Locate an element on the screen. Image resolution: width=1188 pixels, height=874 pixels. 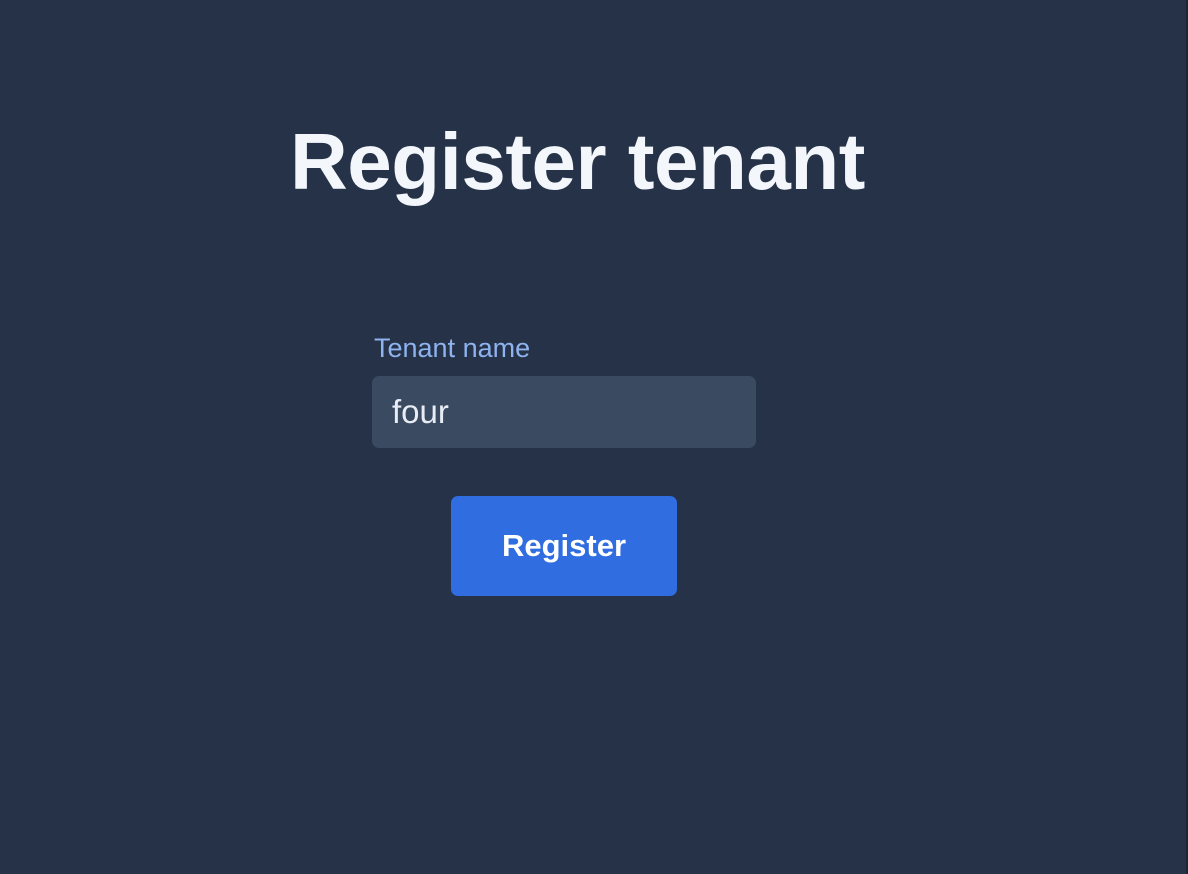
page-title: Register tenant is located at coordinates (577, 161).